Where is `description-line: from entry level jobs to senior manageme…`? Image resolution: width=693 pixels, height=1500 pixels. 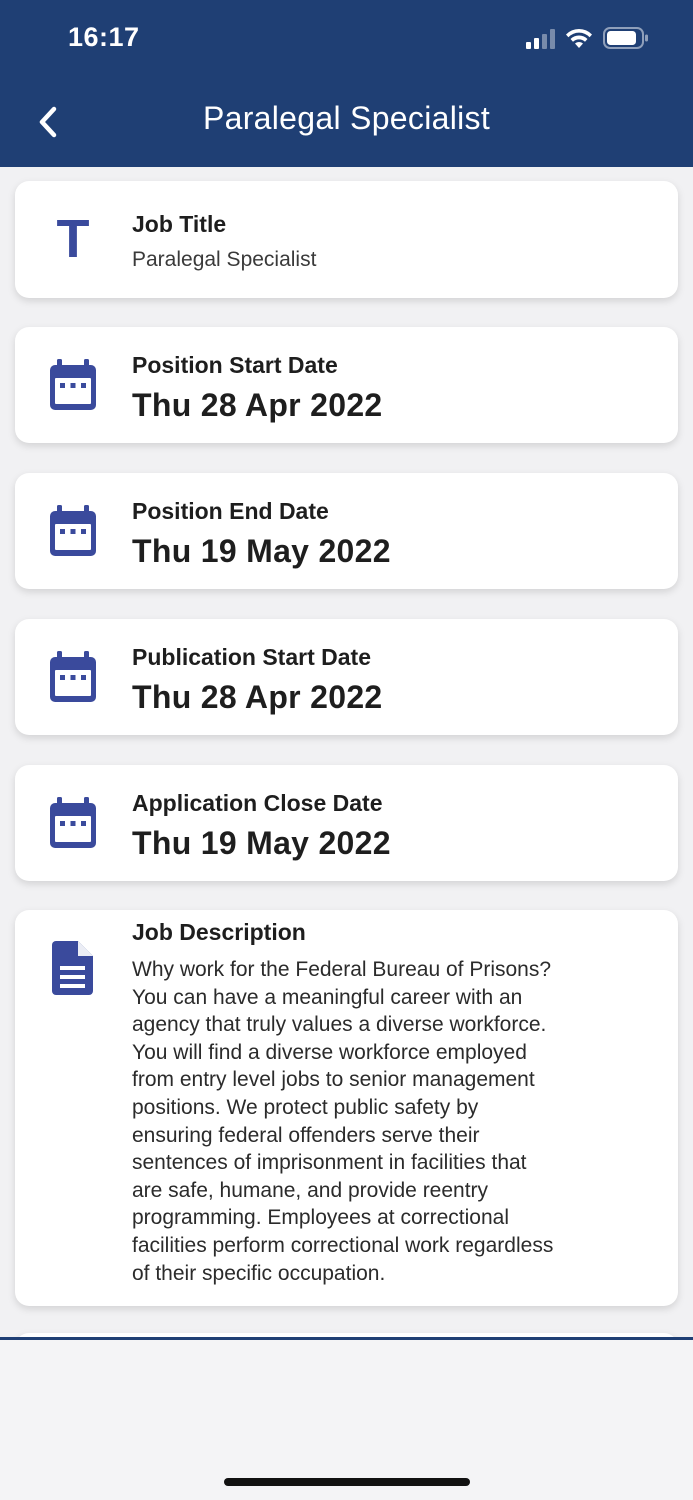
description-line: from entry level jobs to senior manageme… is located at coordinates (333, 1080).